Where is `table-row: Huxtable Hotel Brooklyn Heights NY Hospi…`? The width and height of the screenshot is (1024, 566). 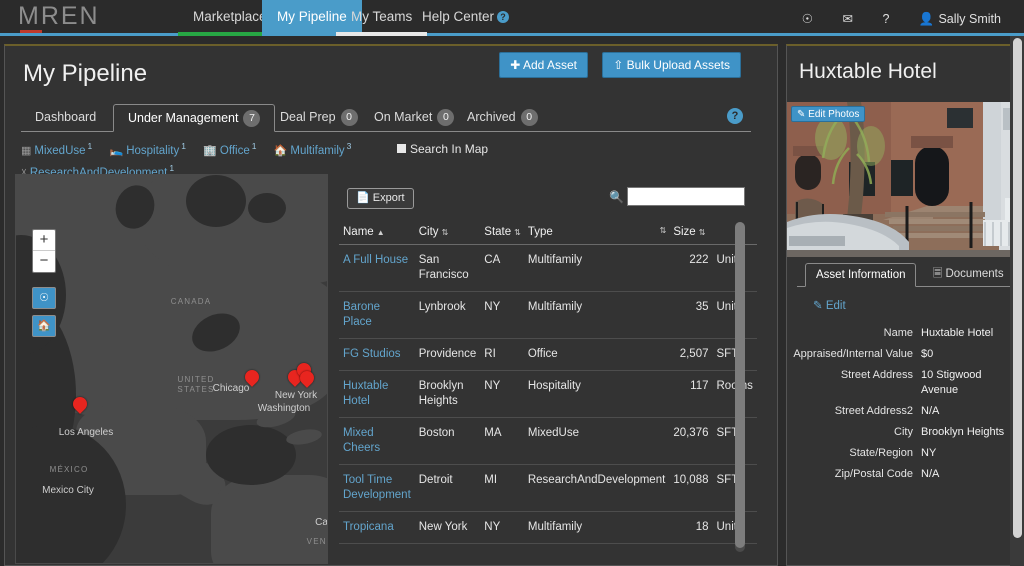 table-row: Huxtable Hotel Brooklyn Heights NY Hospi… is located at coordinates (548, 394).